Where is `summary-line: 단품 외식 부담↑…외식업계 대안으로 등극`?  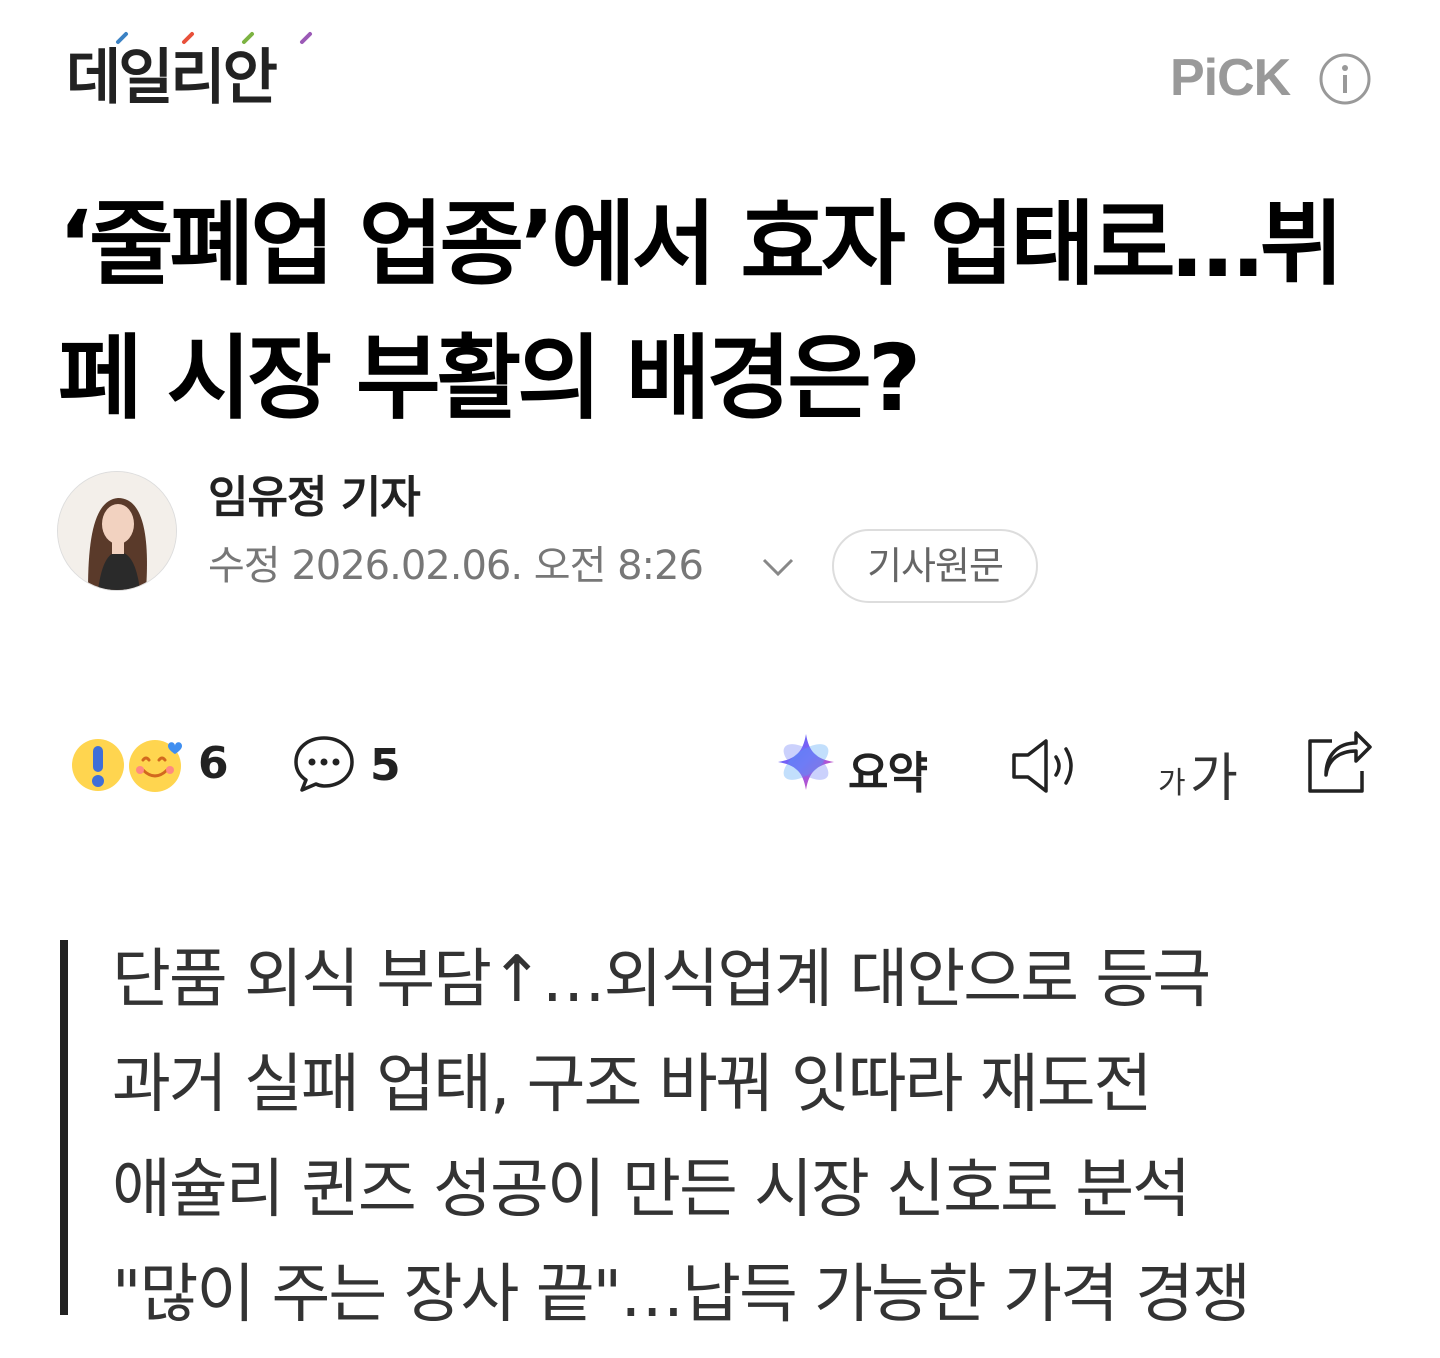 summary-line: 단품 외식 부담↑…외식업계 대안으로 등극 is located at coordinates (661, 980).